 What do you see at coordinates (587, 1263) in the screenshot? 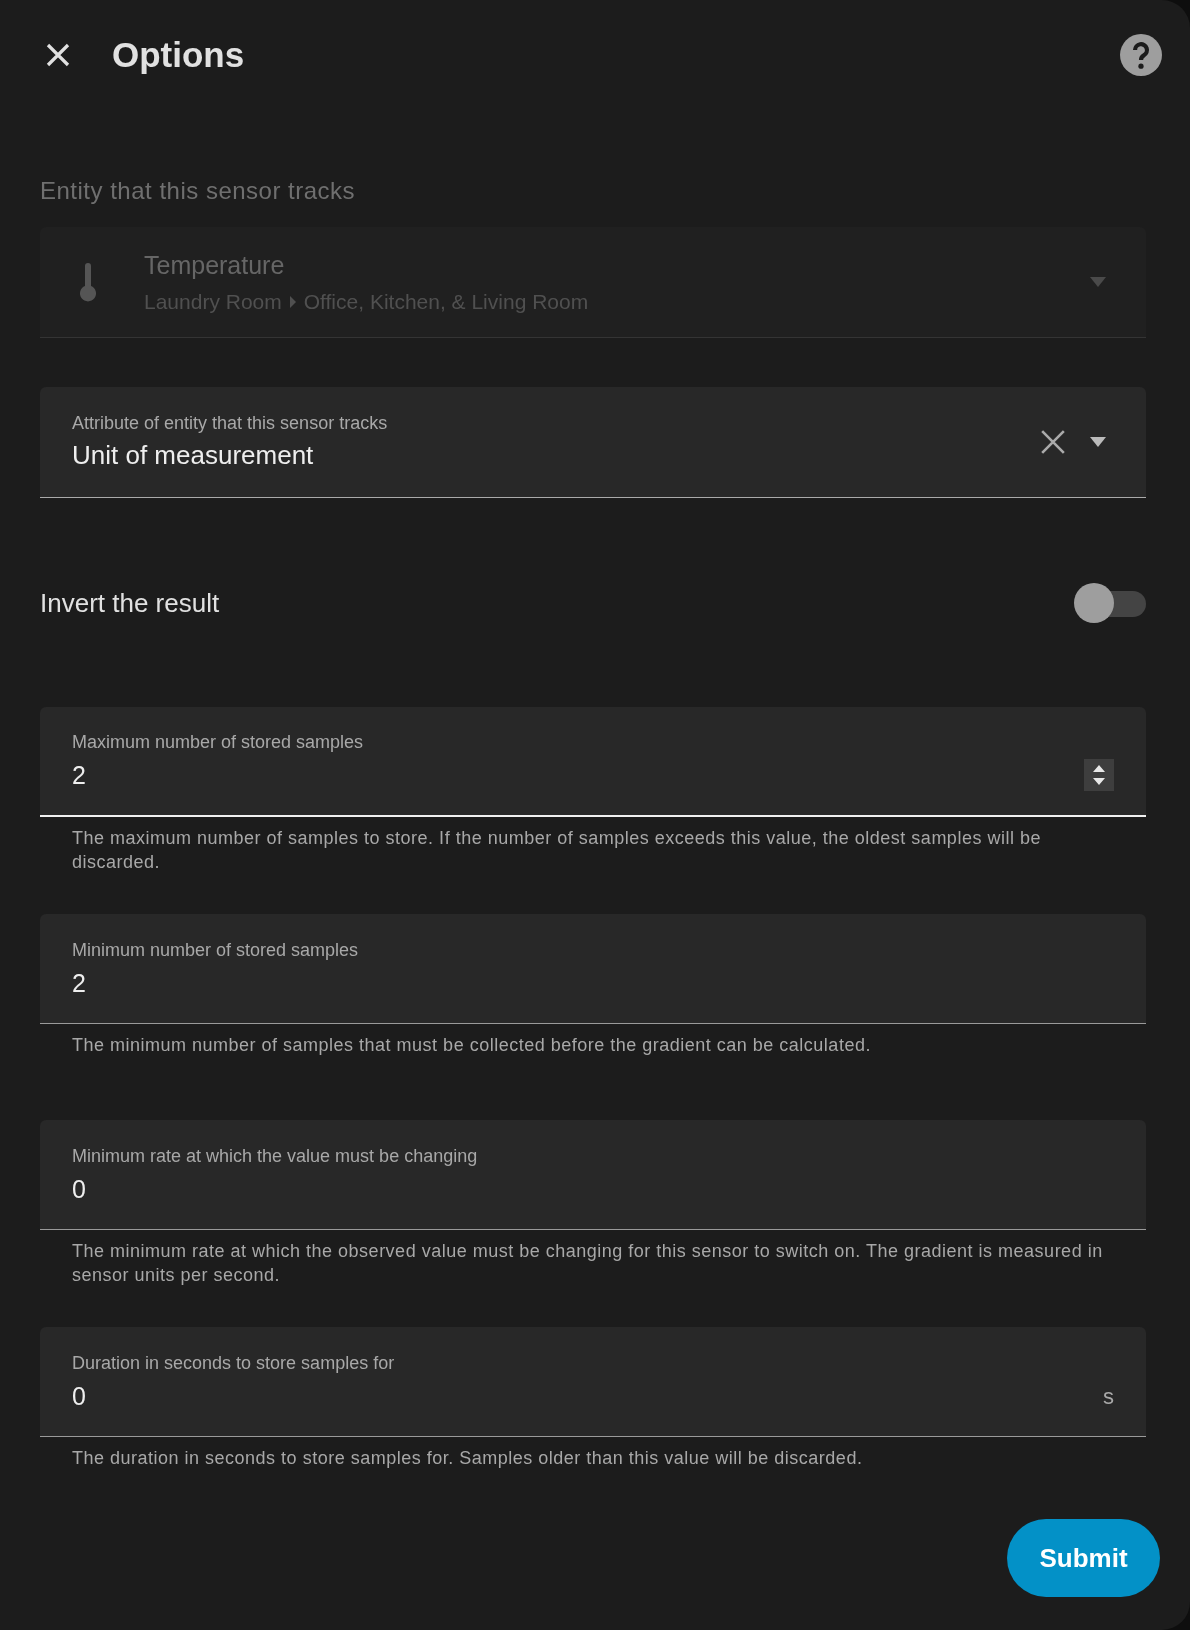
I see `helper-text: The minimum rate at which the observed value must be changing for this sensor to switch on. The gradient is measured in sensor units per second.` at bounding box center [587, 1263].